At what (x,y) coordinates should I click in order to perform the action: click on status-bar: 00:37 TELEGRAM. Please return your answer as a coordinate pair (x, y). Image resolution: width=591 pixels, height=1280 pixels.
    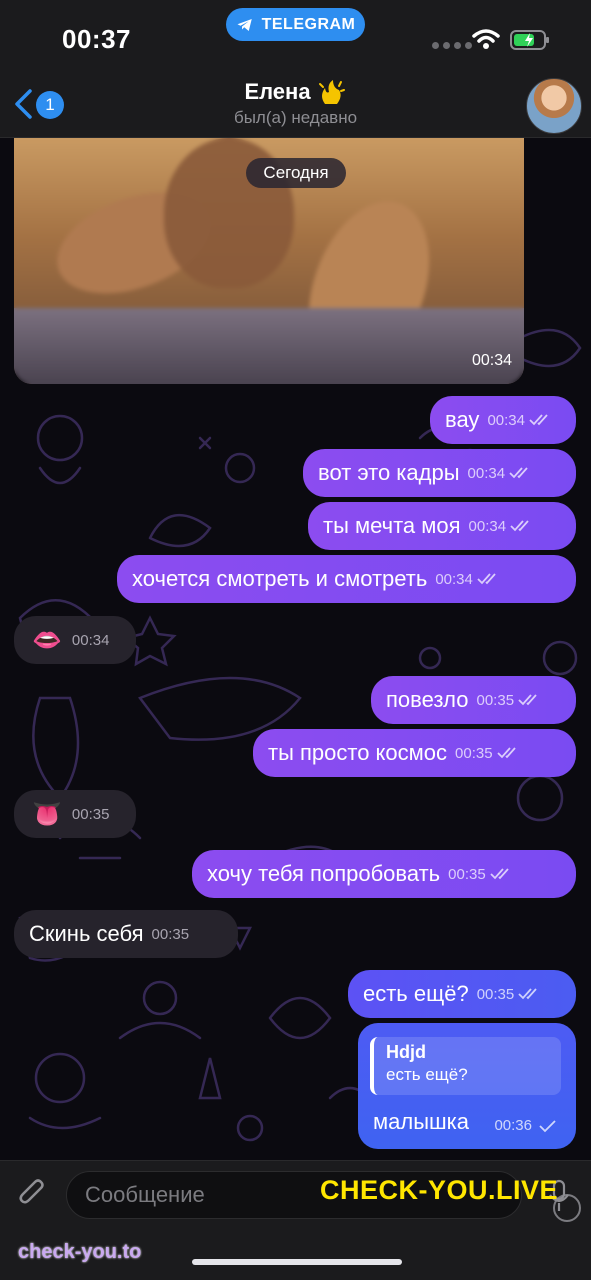
    Looking at the image, I should click on (295, 35).